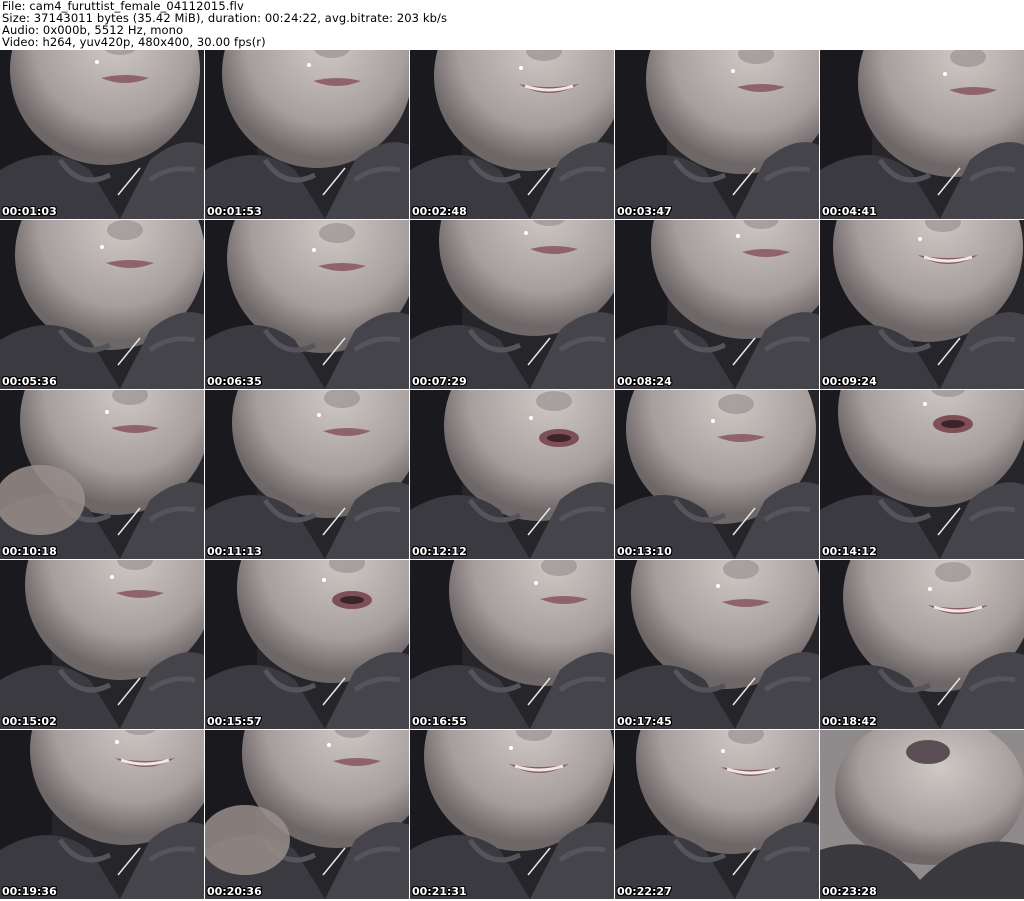 Image resolution: width=1024 pixels, height=901 pixels. I want to click on video-thumbnail: 00:10:18, so click(102, 474).